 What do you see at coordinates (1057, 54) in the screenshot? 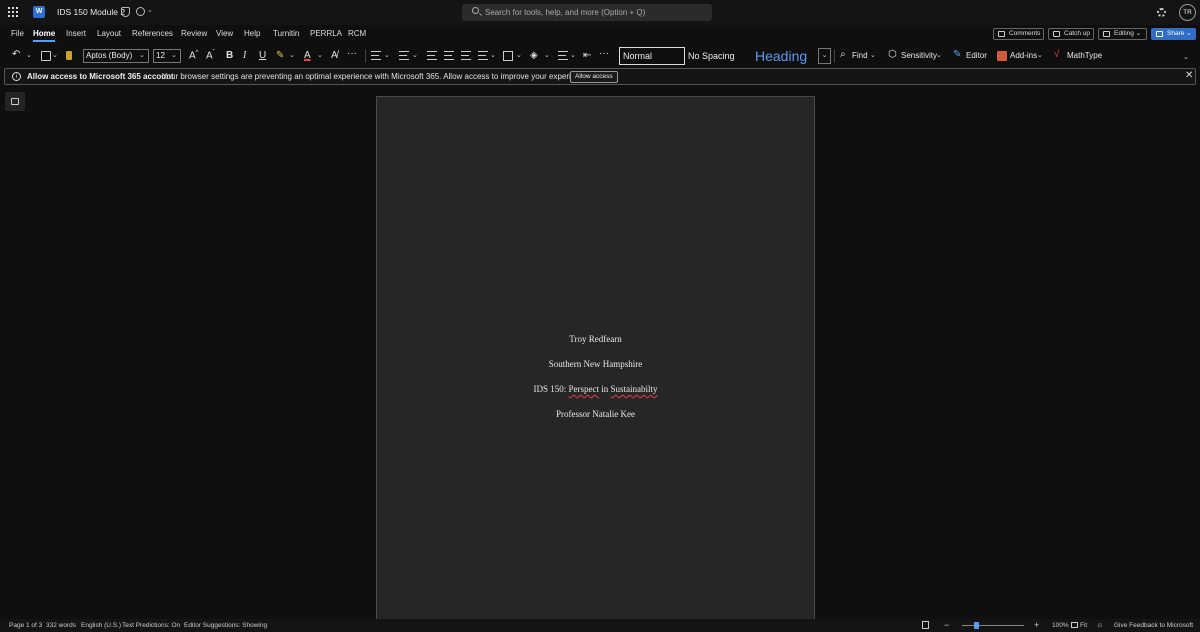
I see `mathtype-icon: √` at bounding box center [1057, 54].